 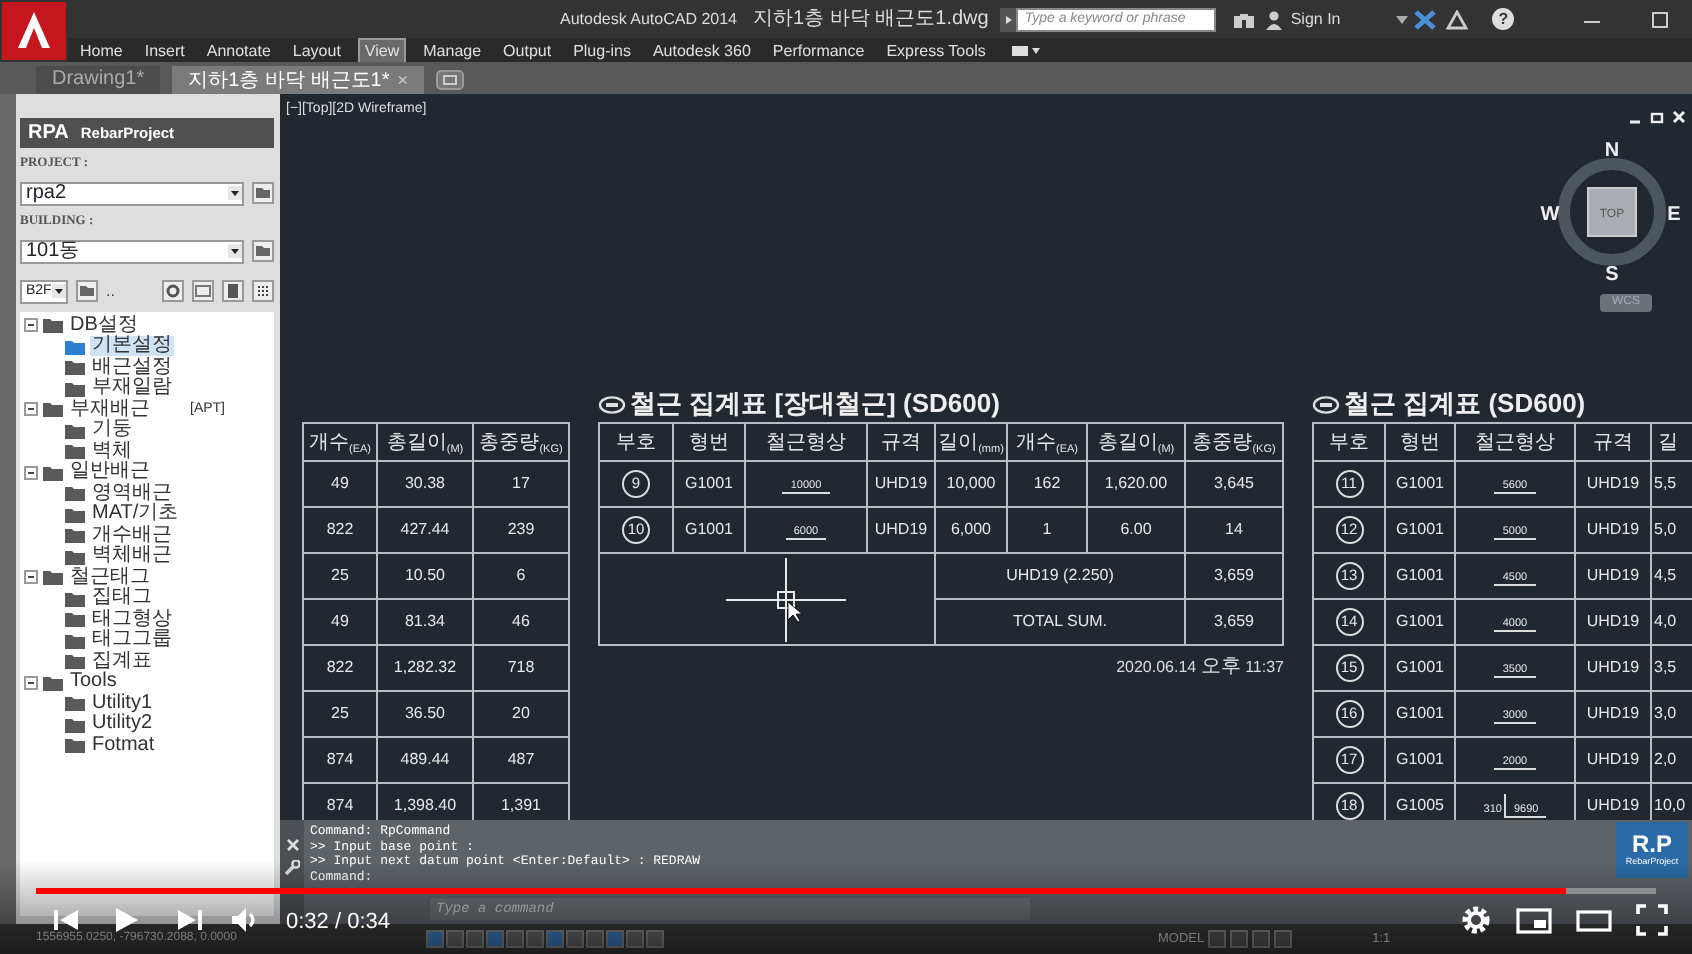 What do you see at coordinates (298, 80) in the screenshot?
I see `document-tab: 지하1층 바닥 배근도1* ×` at bounding box center [298, 80].